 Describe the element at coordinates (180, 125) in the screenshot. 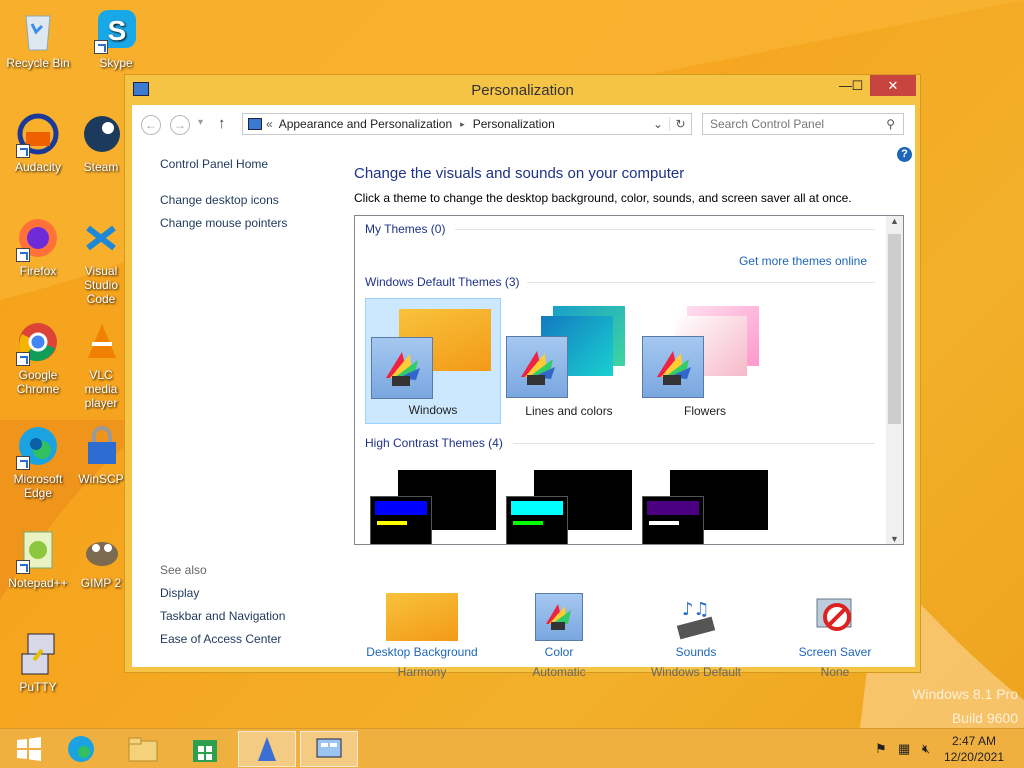

I see `forward-button: →` at that location.